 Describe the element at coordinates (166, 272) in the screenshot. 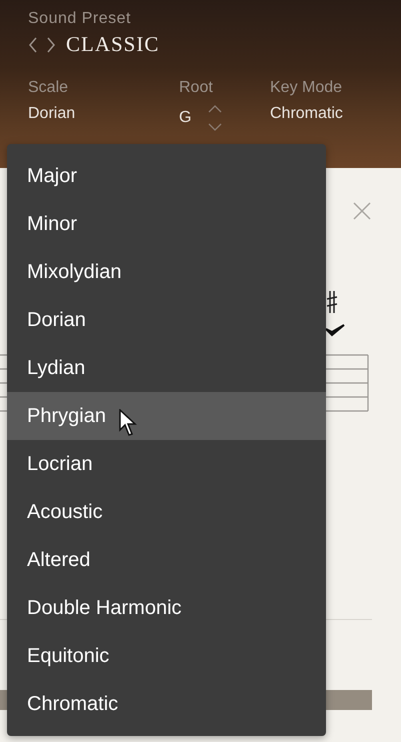

I see `menu-item: Mixolydian` at that location.